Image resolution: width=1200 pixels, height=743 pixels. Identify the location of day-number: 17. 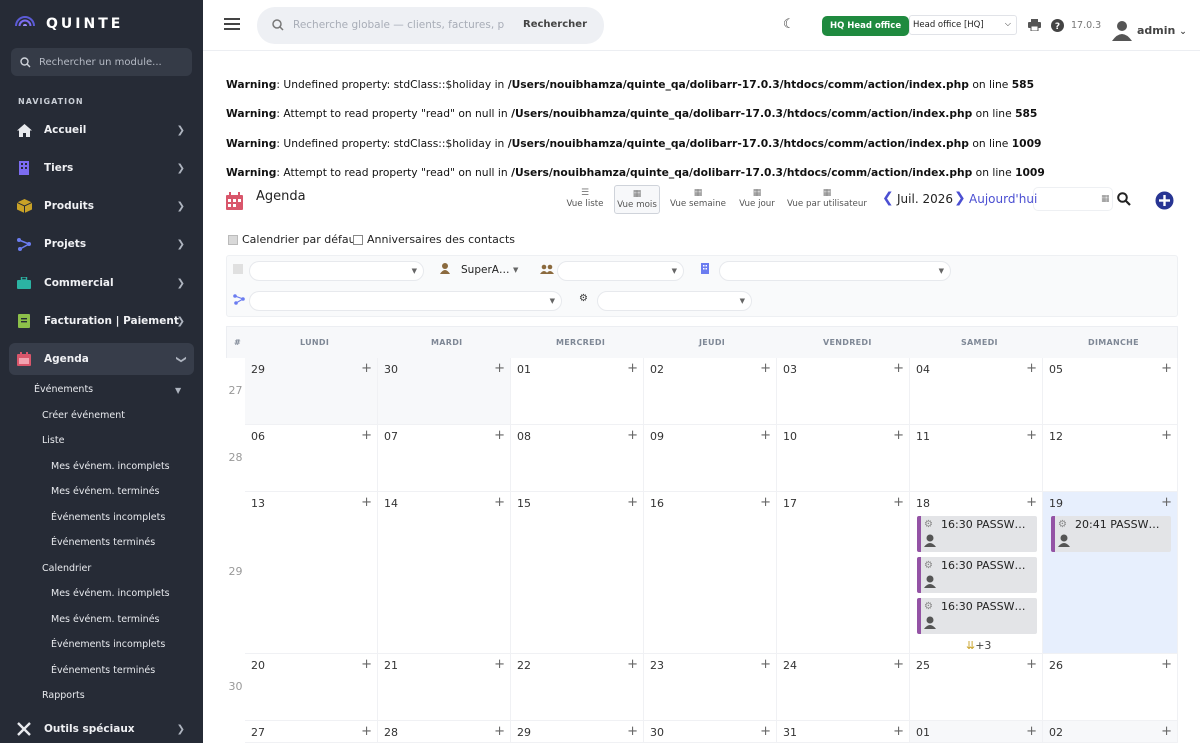
(790, 503).